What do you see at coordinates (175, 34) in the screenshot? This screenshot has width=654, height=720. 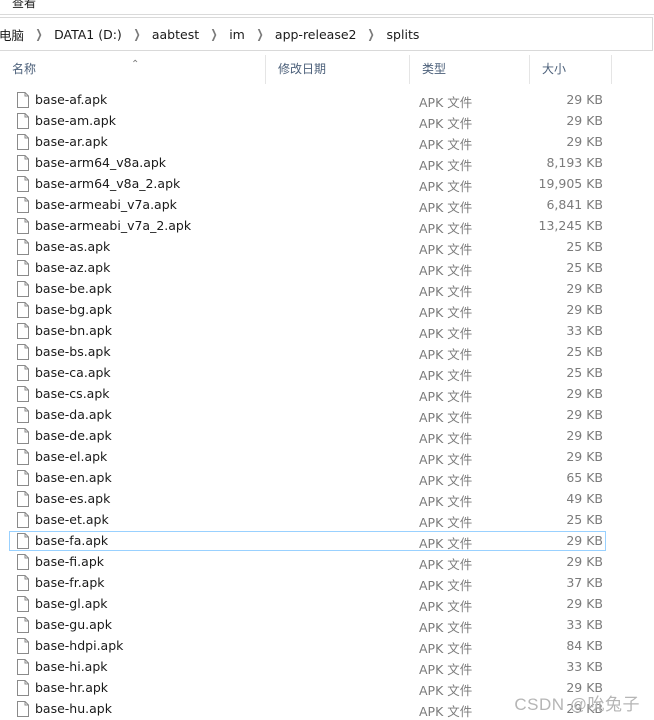 I see `breadcrumb-item: aabtest` at bounding box center [175, 34].